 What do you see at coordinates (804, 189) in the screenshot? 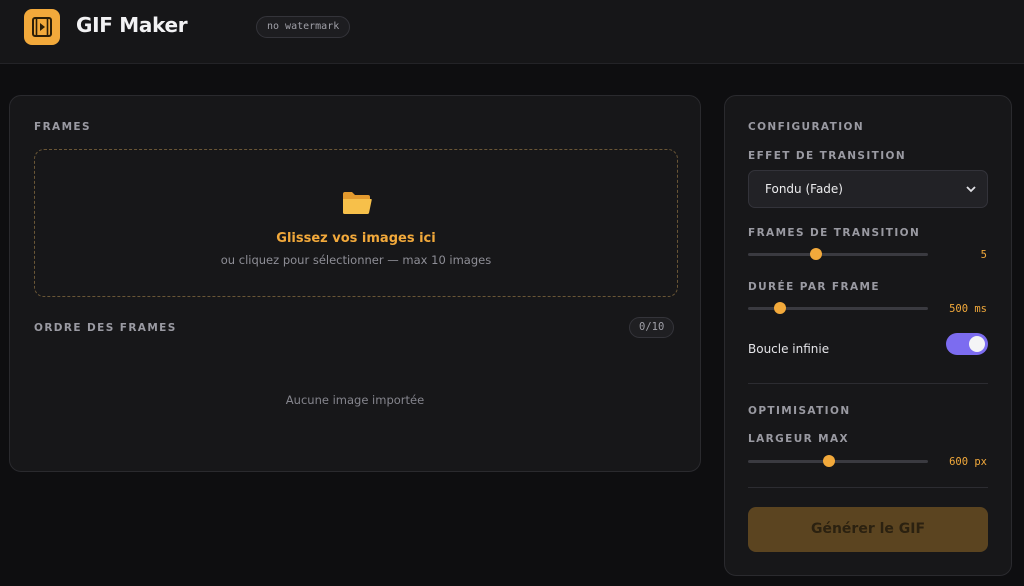
I see `transition-effect-value: Fondu (Fade)` at bounding box center [804, 189].